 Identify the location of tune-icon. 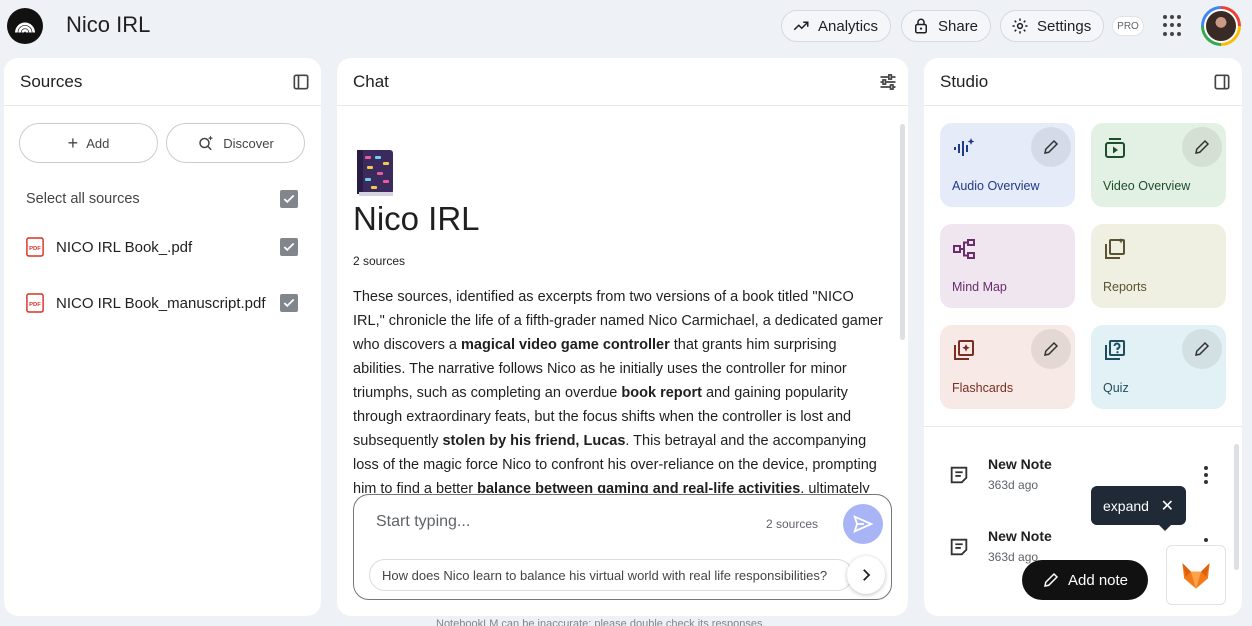
(888, 82).